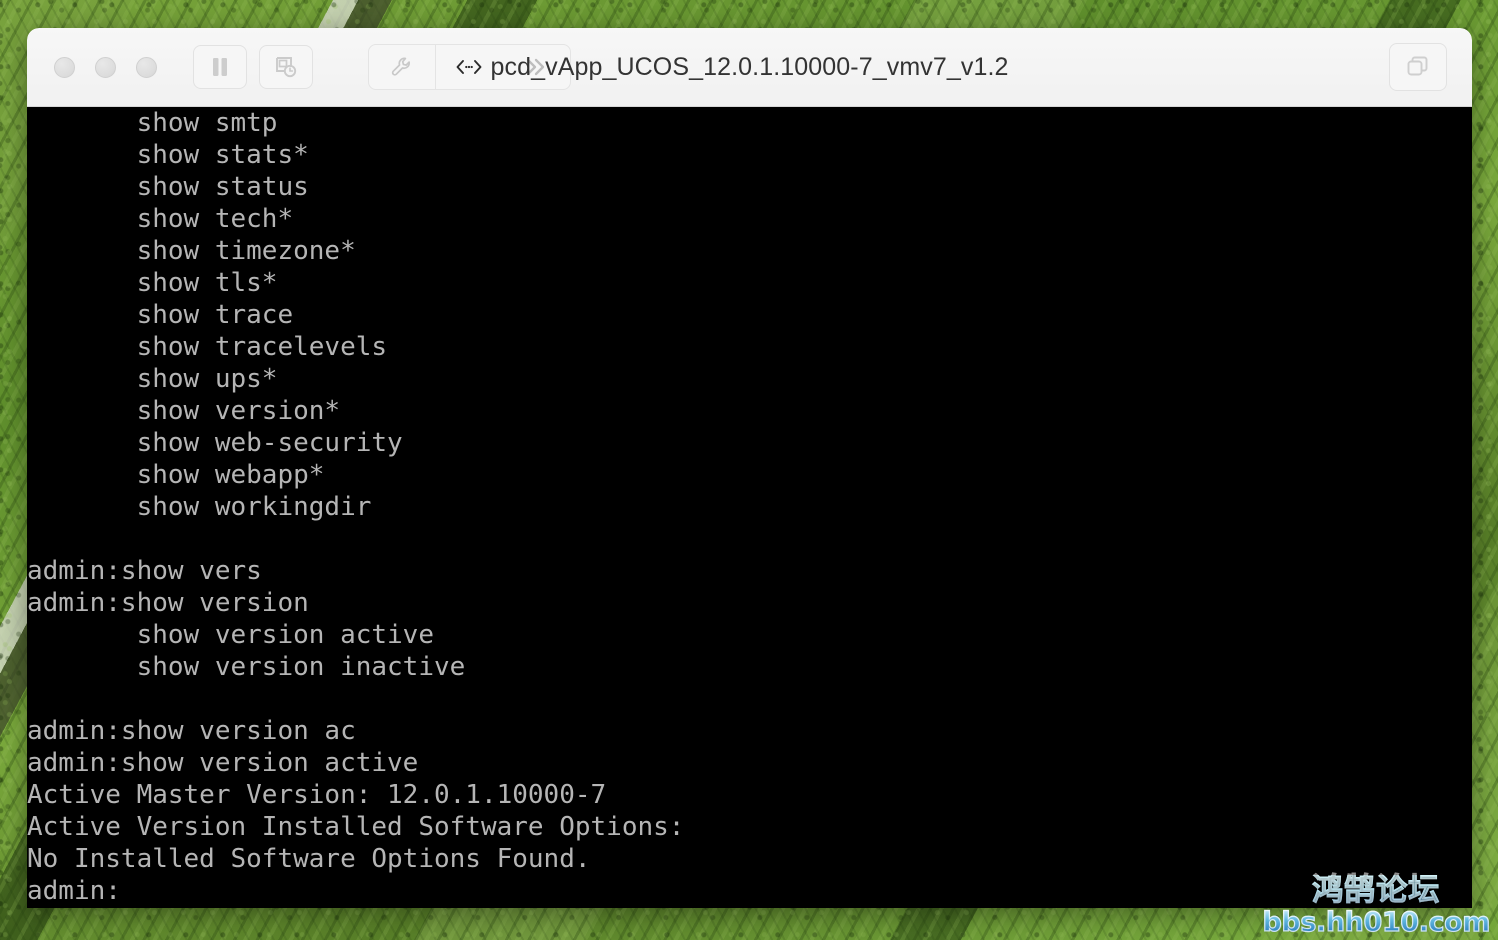 This screenshot has width=1498, height=940. I want to click on window-duplicate-icon, so click(1417, 66).